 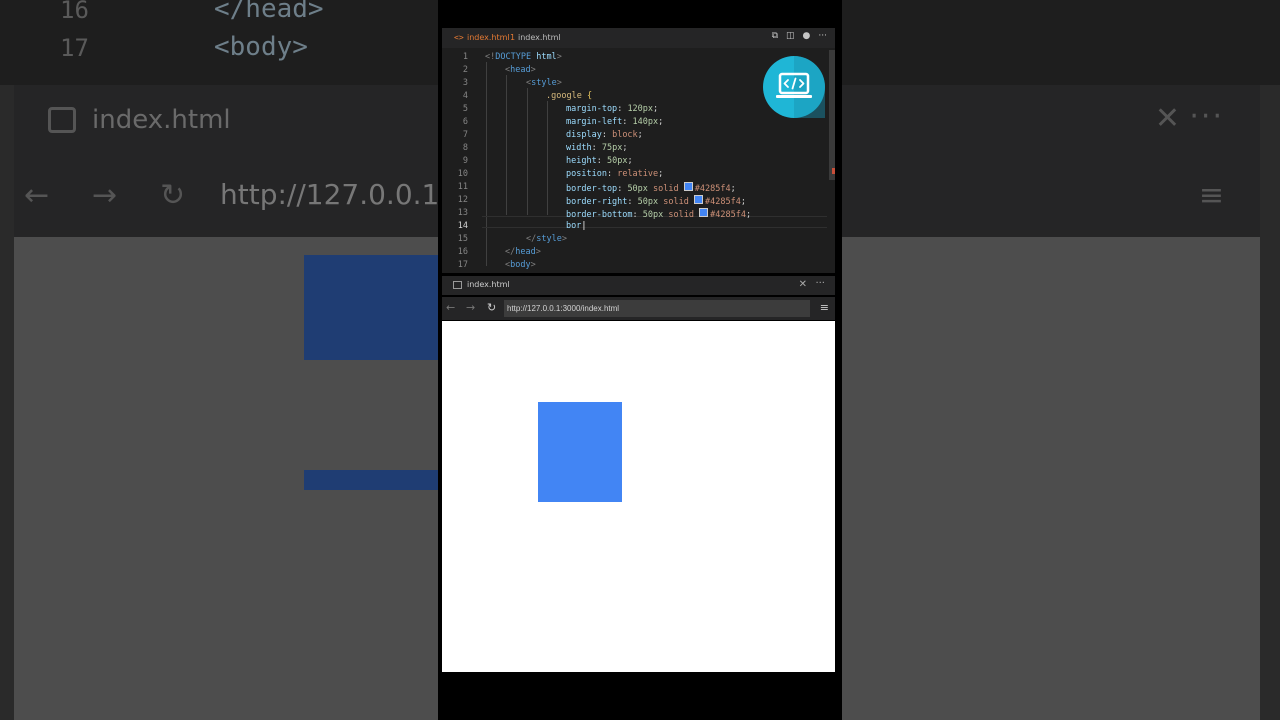 I want to click on back-icon: ←, so click(x=450, y=307).